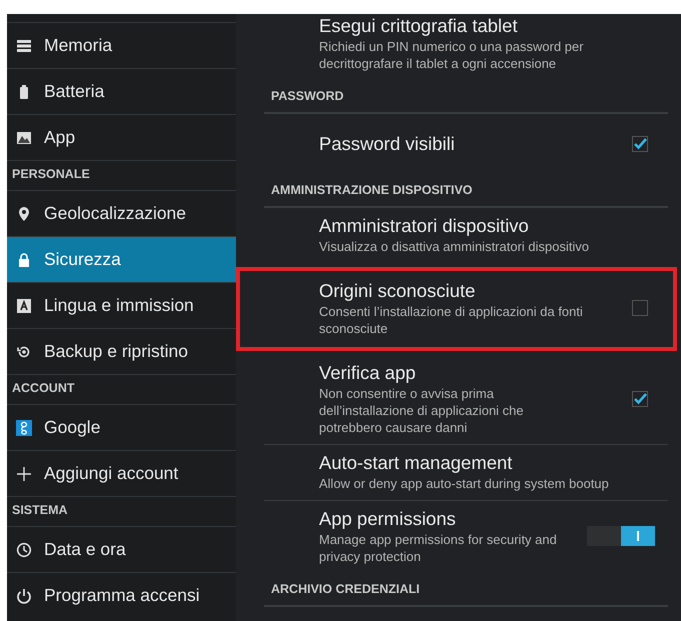 Image resolution: width=681 pixels, height=621 pixels. Describe the element at coordinates (422, 410) in the screenshot. I see `setting-summary: Non consentire o avvisa prima dell’installazione di applicazioni che potrebbero causare danni` at that location.